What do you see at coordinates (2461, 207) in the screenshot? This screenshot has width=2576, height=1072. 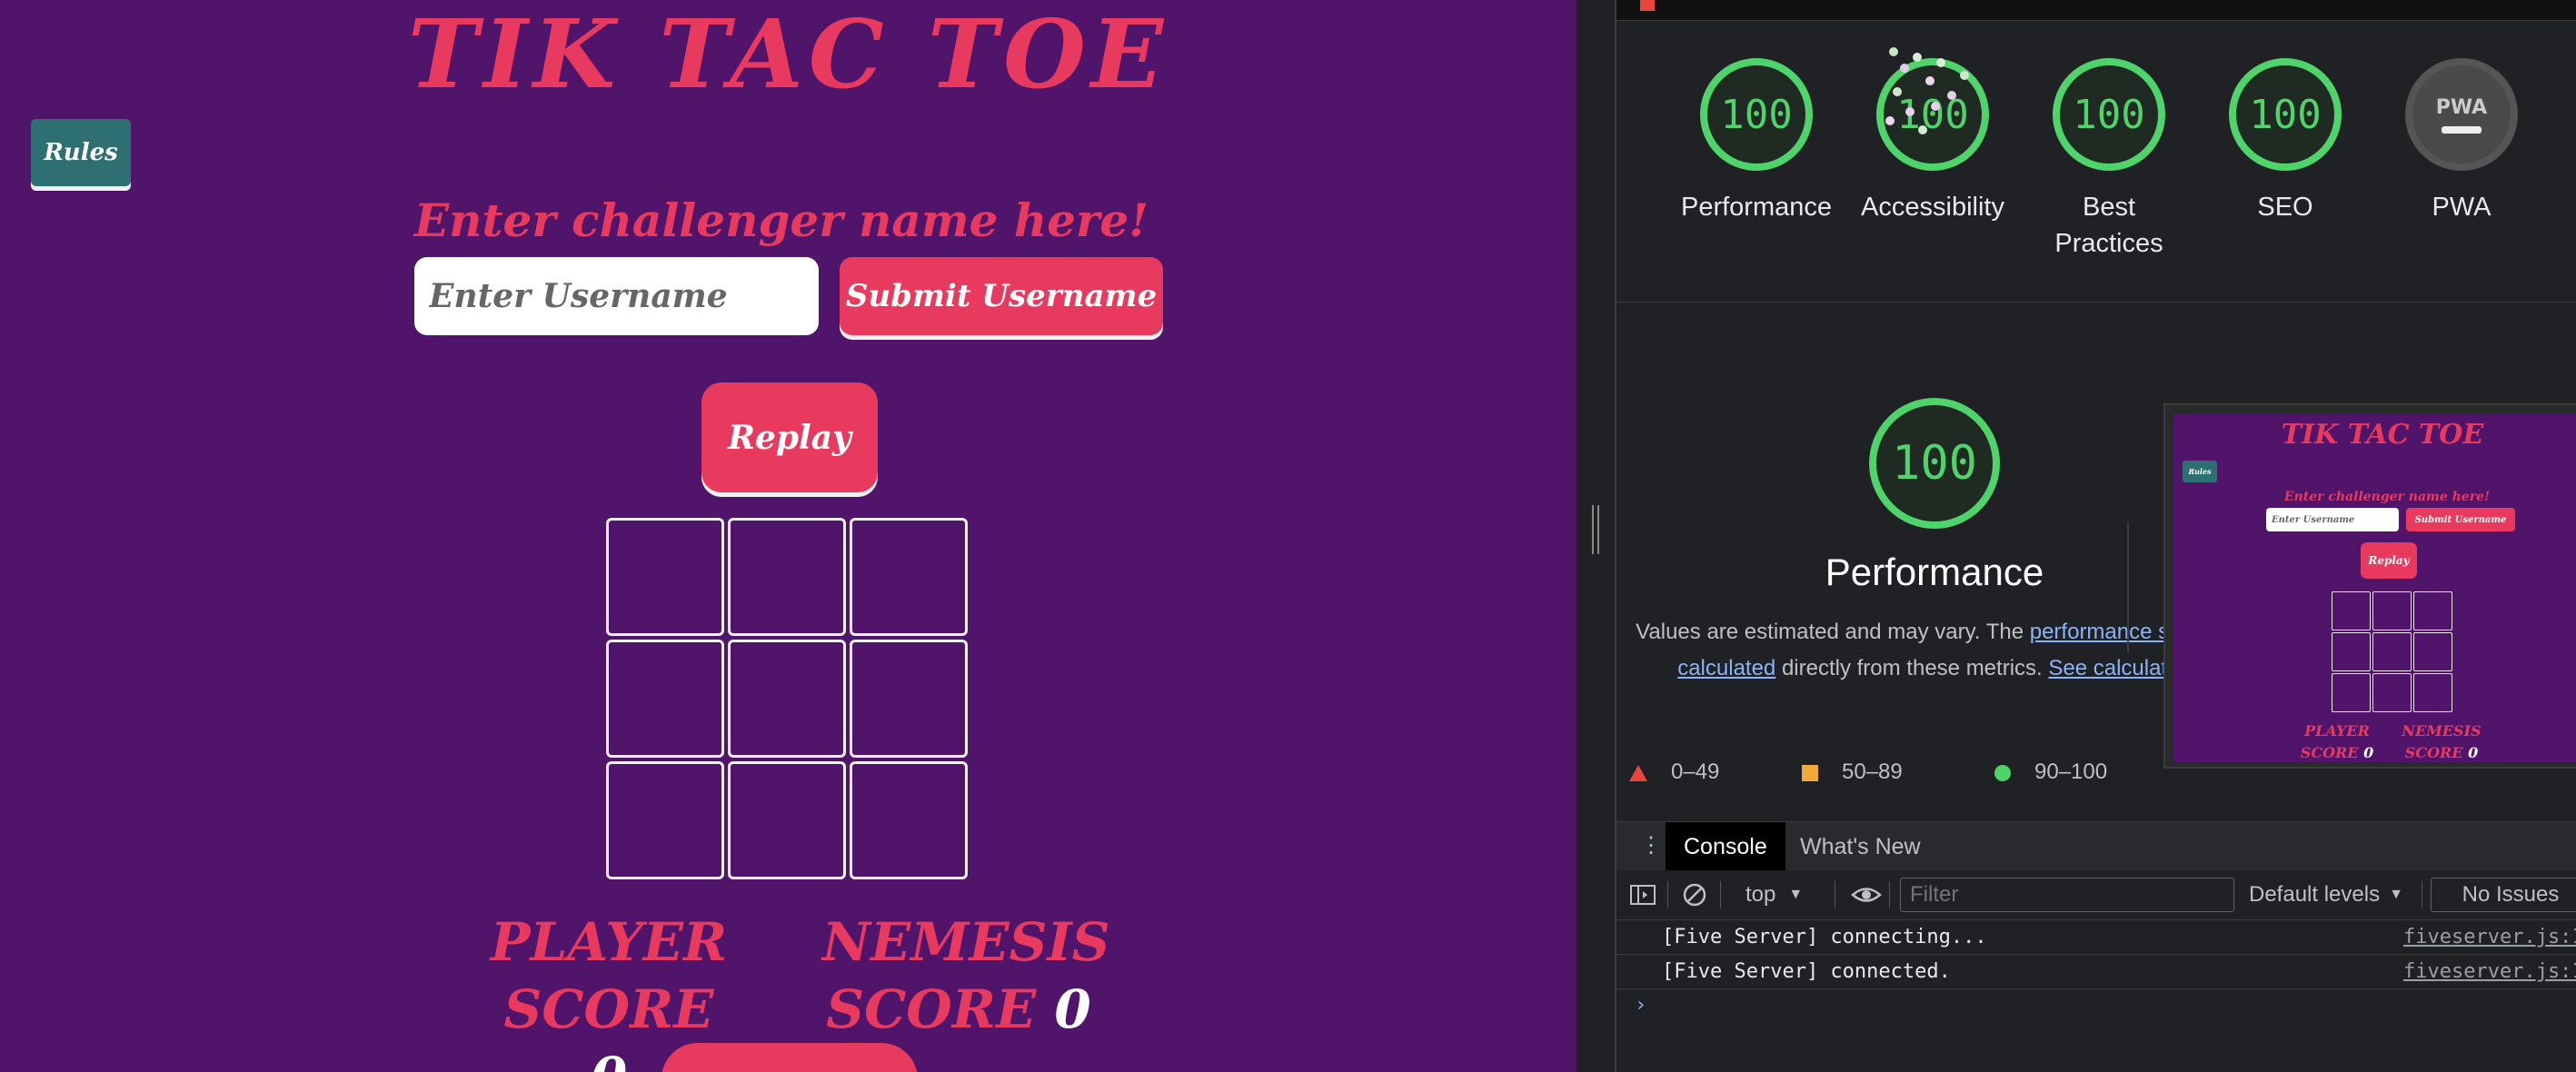 I see `gauge-label: PWA` at bounding box center [2461, 207].